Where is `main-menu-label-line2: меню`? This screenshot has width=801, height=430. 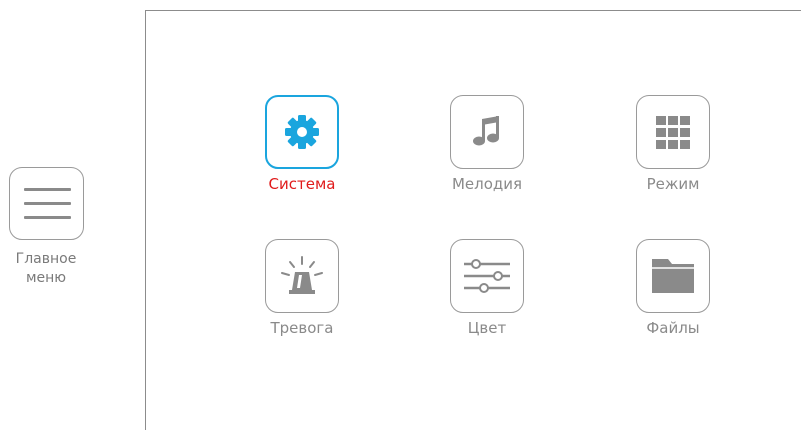 main-menu-label-line2: меню is located at coordinates (46, 278).